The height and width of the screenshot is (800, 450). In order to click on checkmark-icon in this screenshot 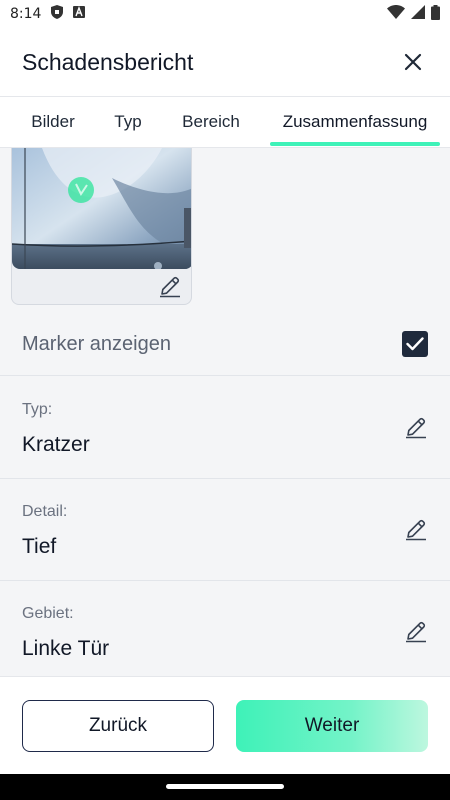, I will do `click(415, 344)`.